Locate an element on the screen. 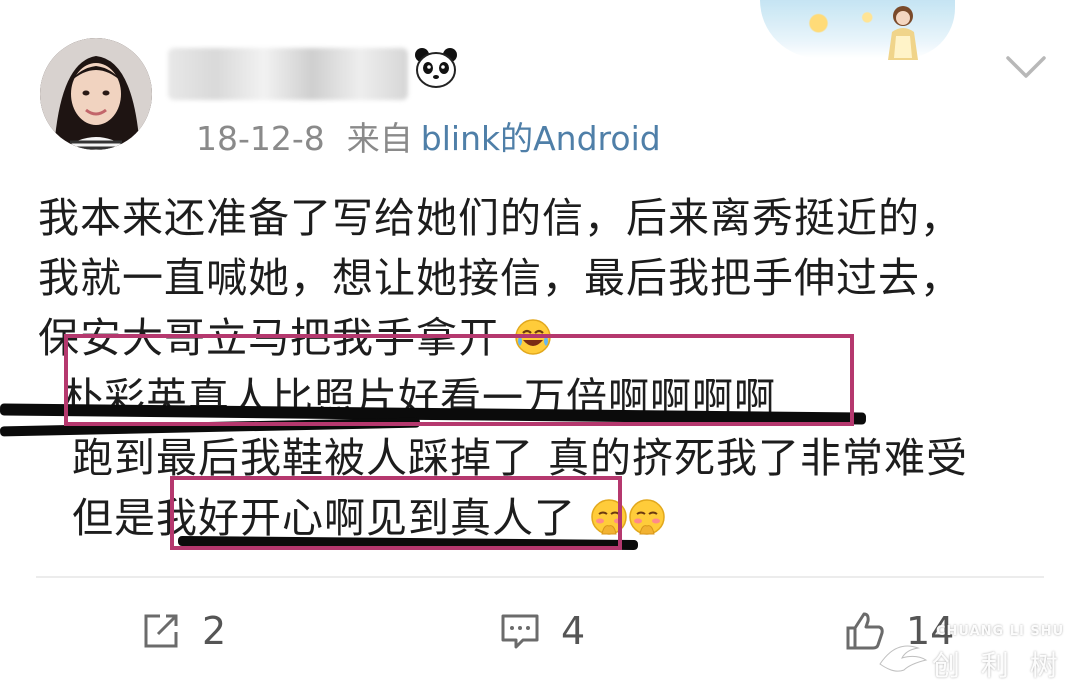  divider is located at coordinates (540, 577).